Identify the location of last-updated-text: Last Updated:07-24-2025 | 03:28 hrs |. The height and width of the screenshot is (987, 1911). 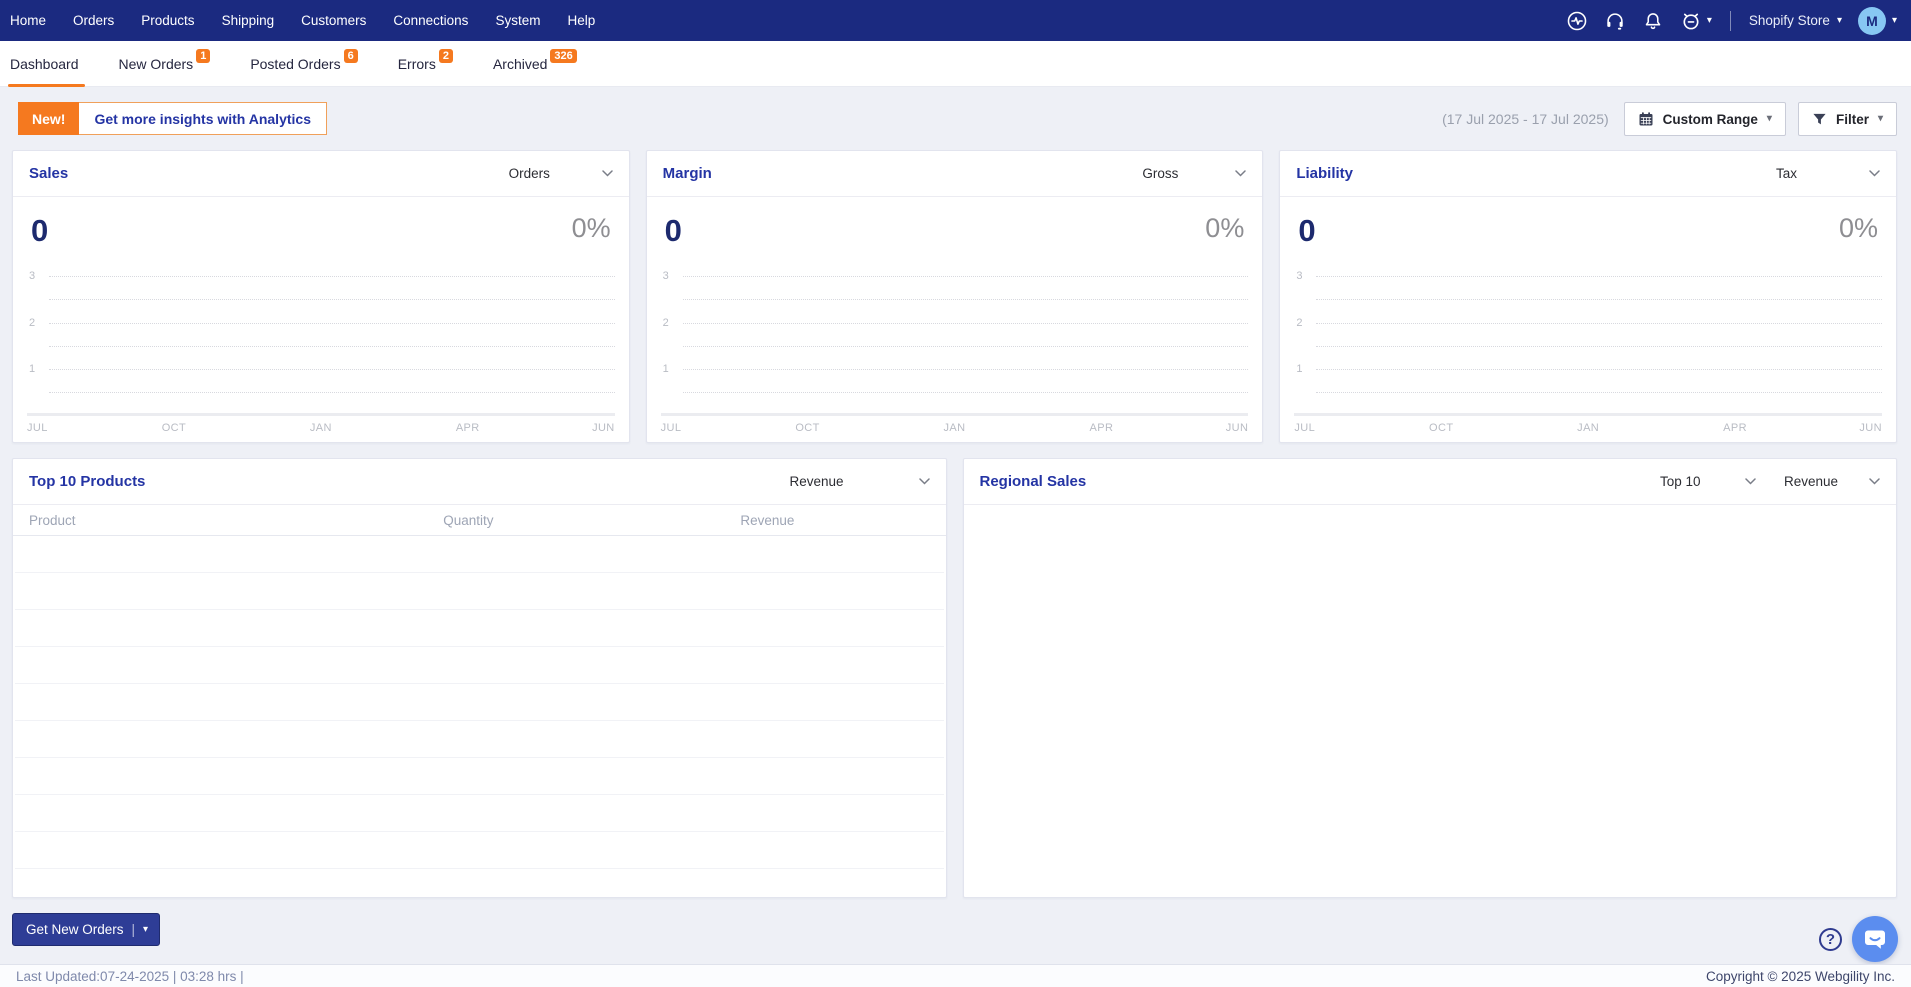
(130, 976).